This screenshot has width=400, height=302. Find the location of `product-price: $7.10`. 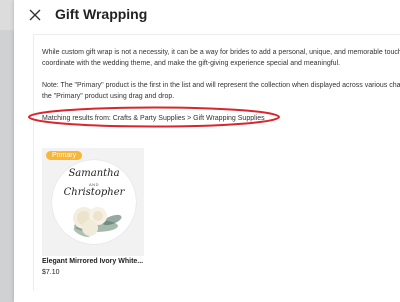

product-price: $7.10 is located at coordinates (51, 272).